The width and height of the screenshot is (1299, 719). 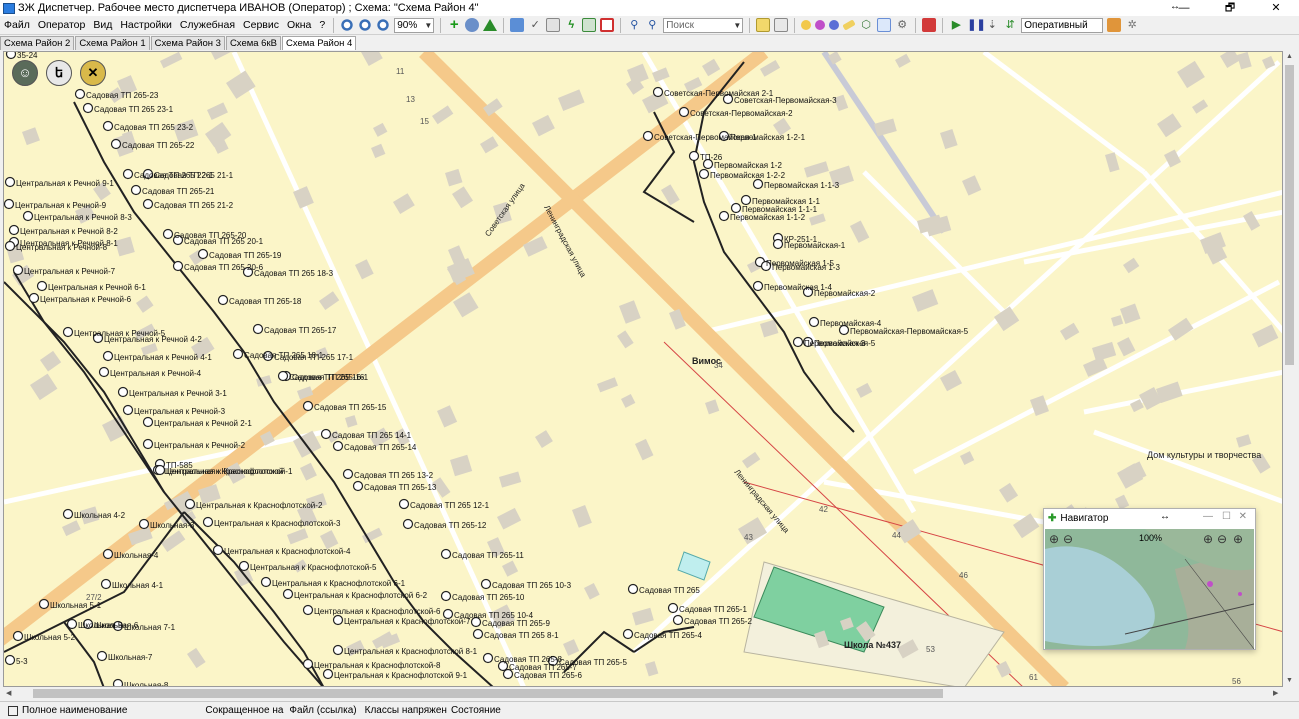 What do you see at coordinates (322, 25) in the screenshot?
I see `menu-help: ?` at bounding box center [322, 25].